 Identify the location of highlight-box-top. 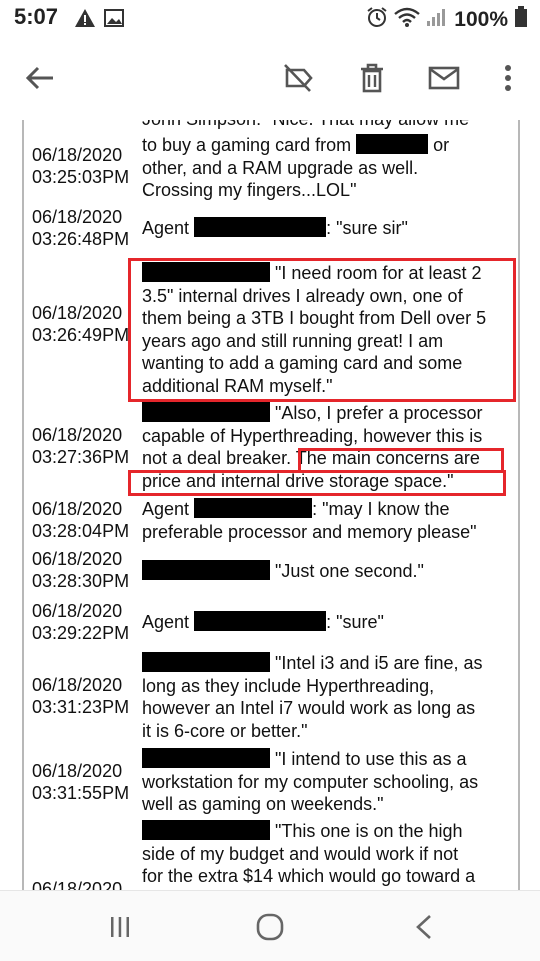
(401, 460).